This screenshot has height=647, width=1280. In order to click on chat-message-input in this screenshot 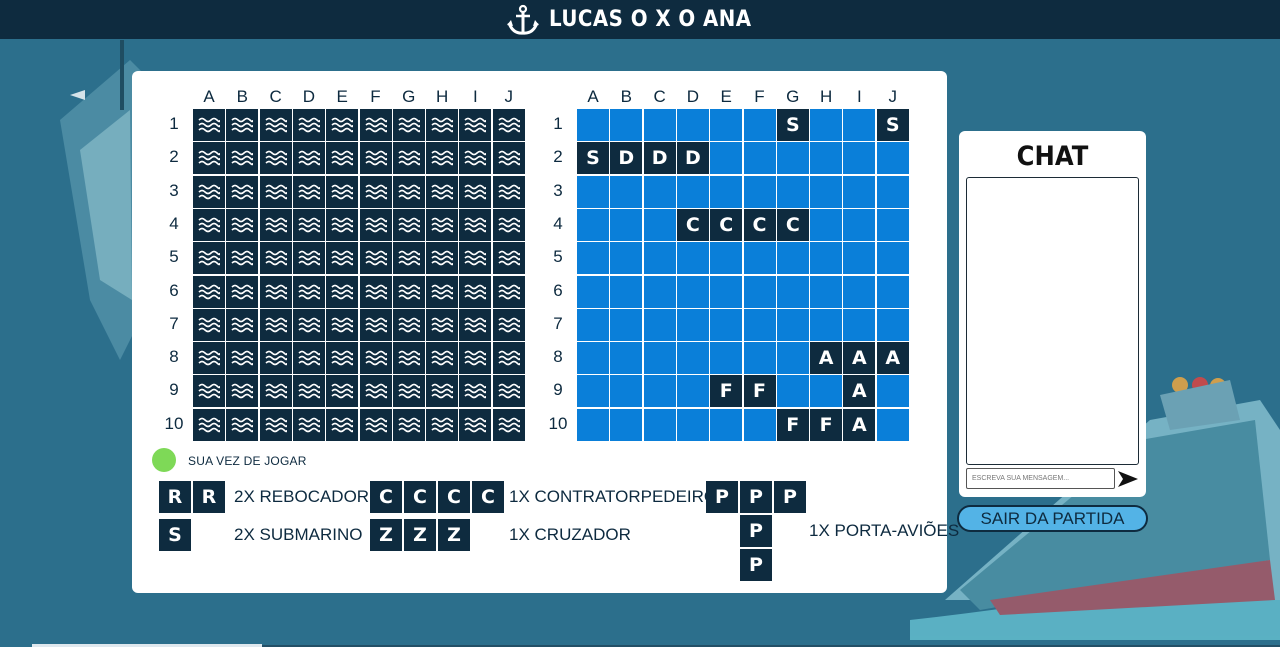, I will do `click(1040, 478)`.